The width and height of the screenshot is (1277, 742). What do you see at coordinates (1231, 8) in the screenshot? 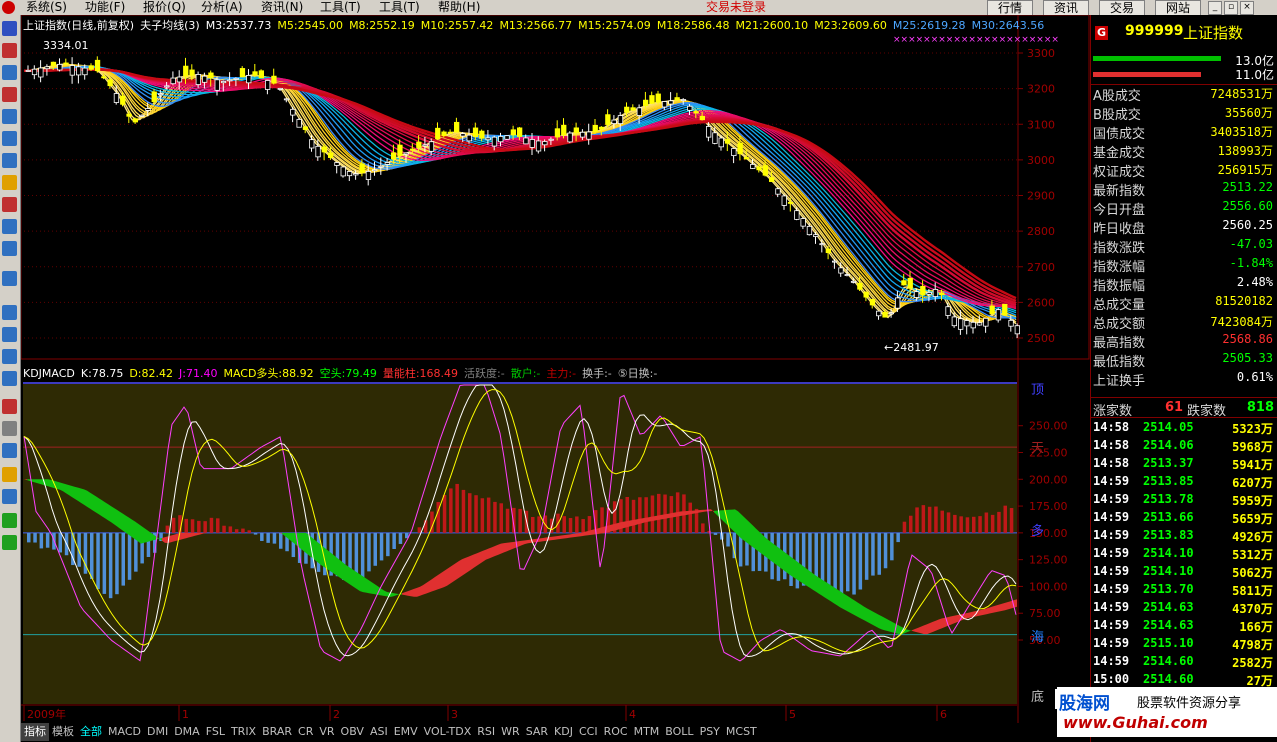
I see `restore-icon: ▫` at bounding box center [1231, 8].